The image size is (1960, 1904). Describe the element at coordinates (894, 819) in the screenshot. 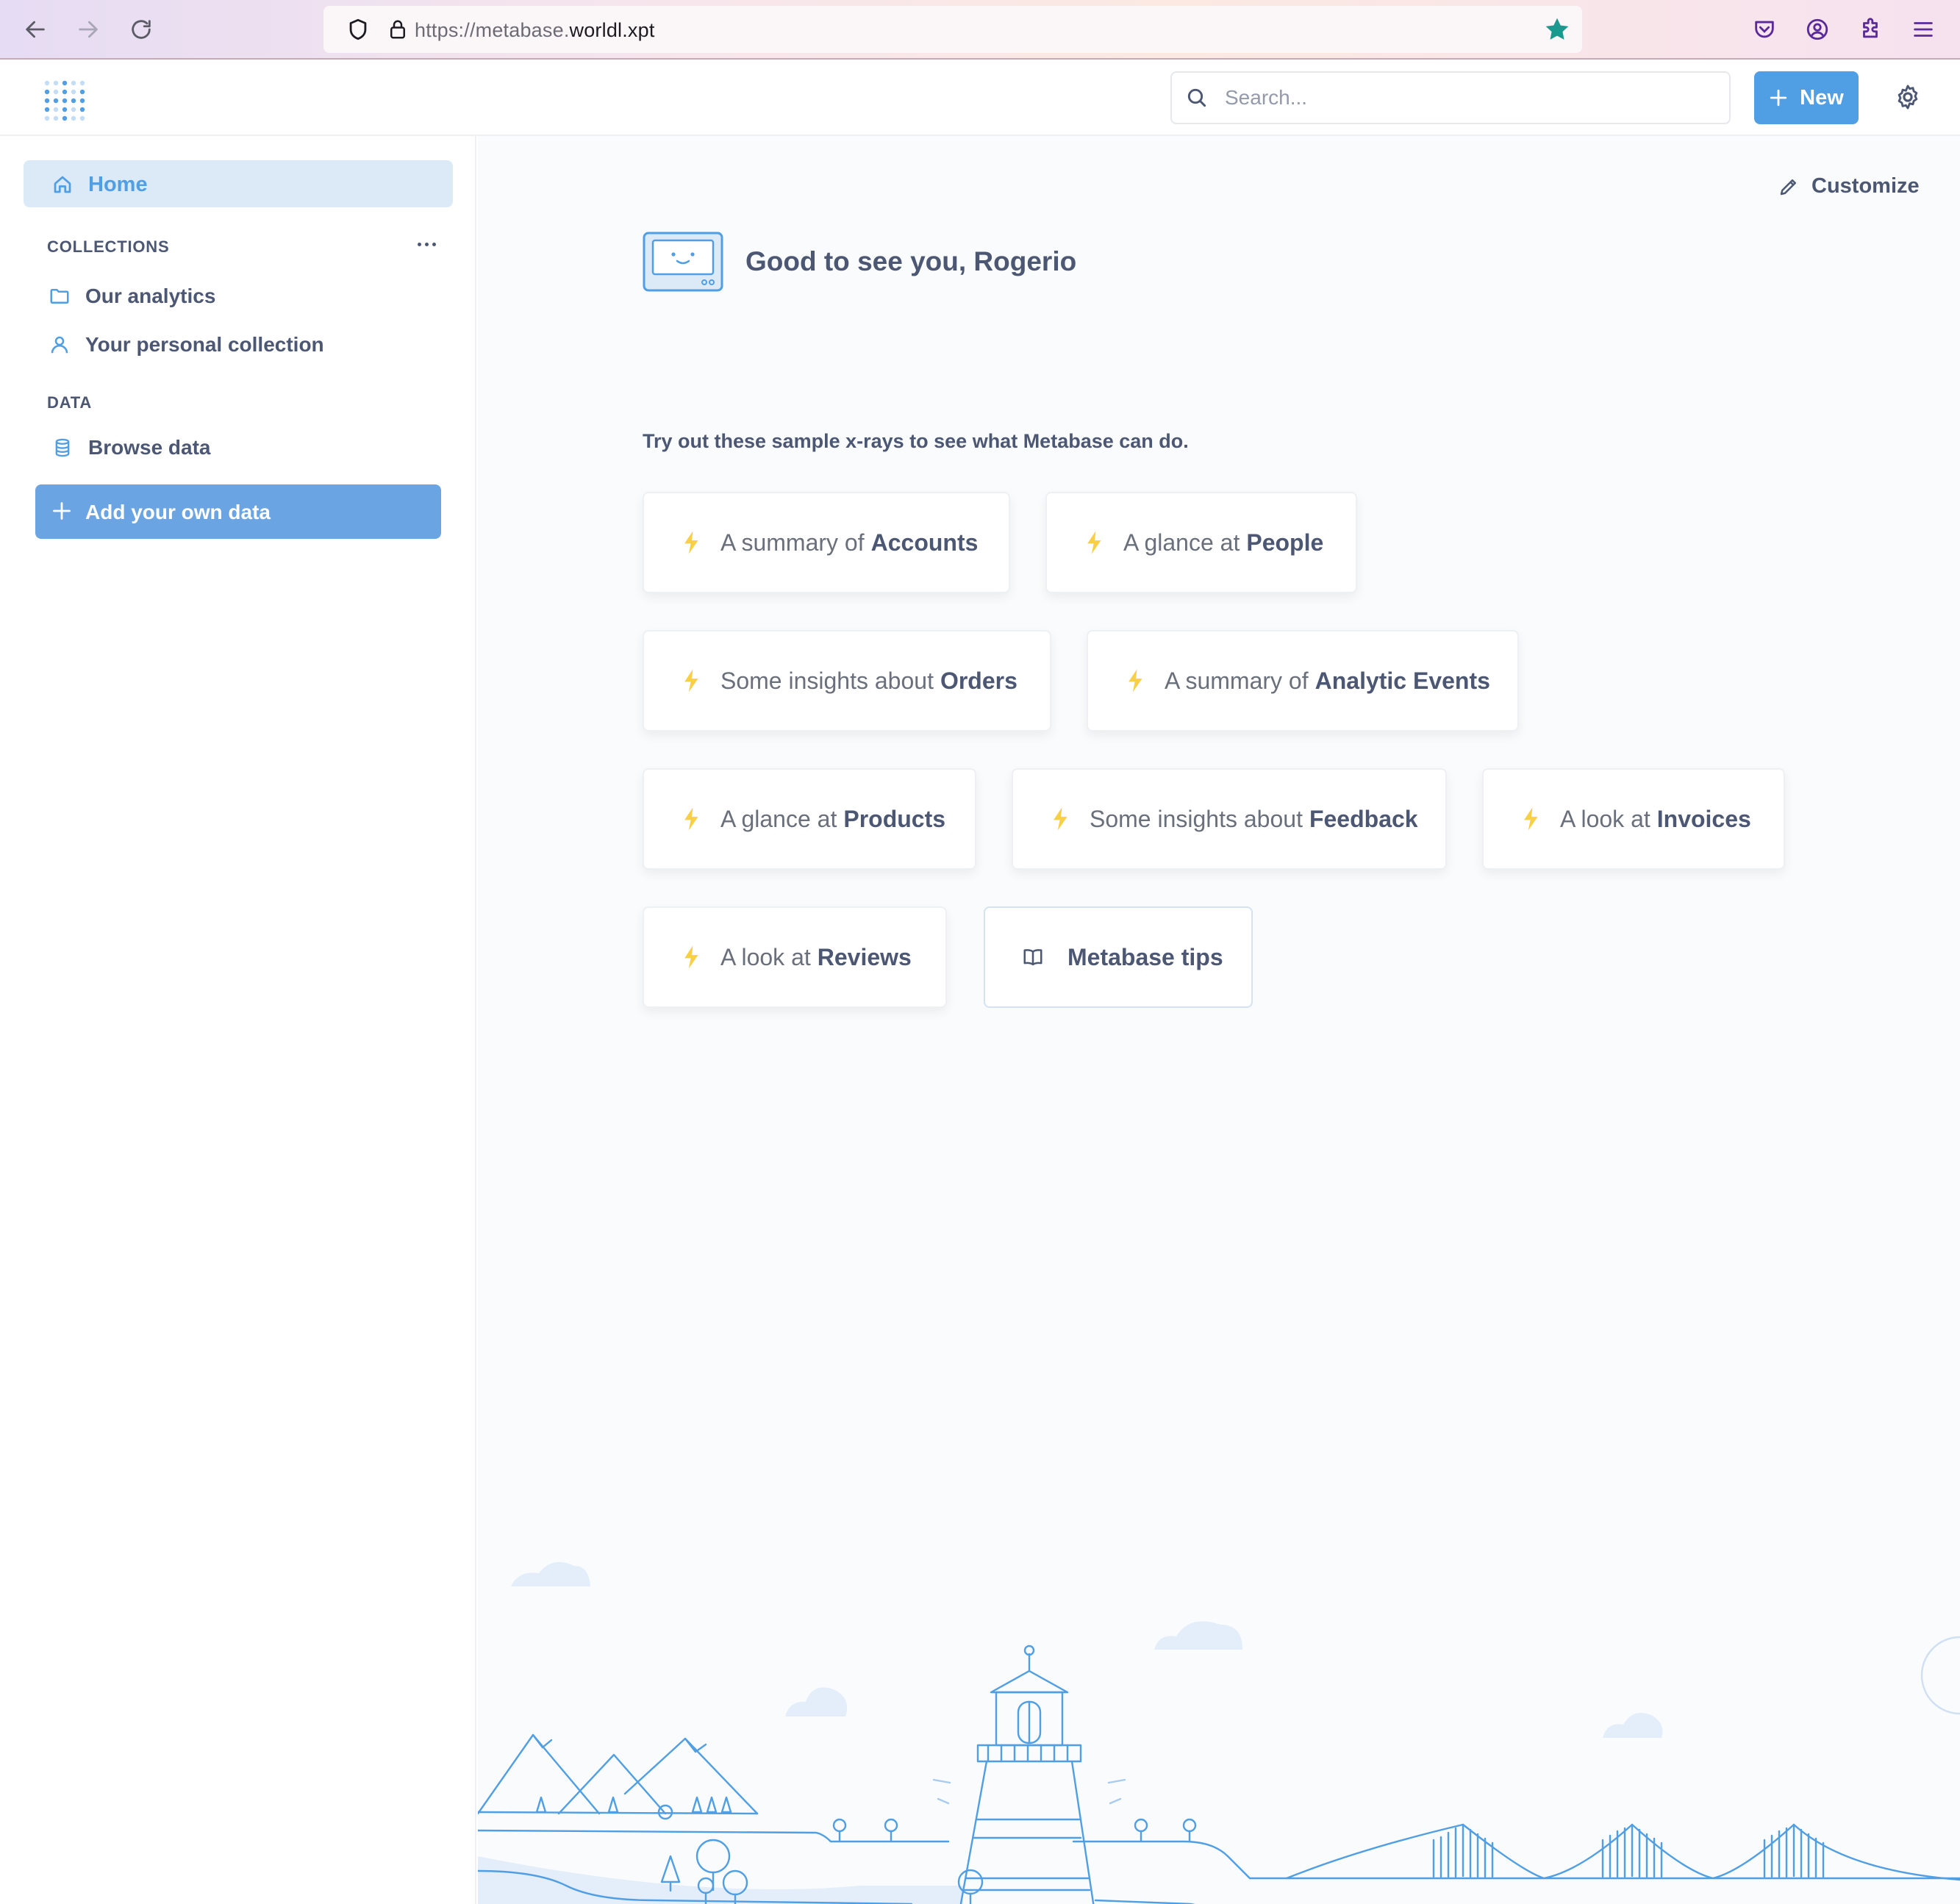

I see `xray-table-name: Products` at that location.